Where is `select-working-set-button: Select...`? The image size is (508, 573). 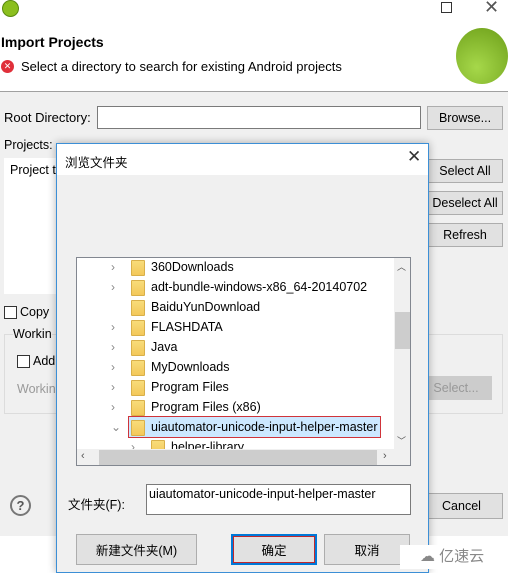
select-working-set-button: Select... is located at coordinates (456, 388).